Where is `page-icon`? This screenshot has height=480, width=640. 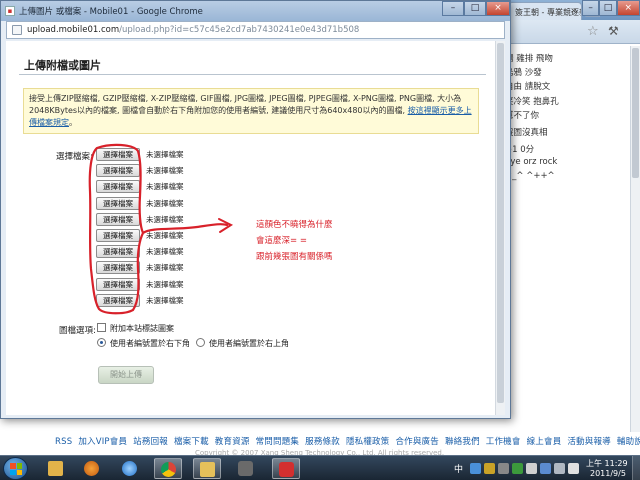
page-icon is located at coordinates (17, 30).